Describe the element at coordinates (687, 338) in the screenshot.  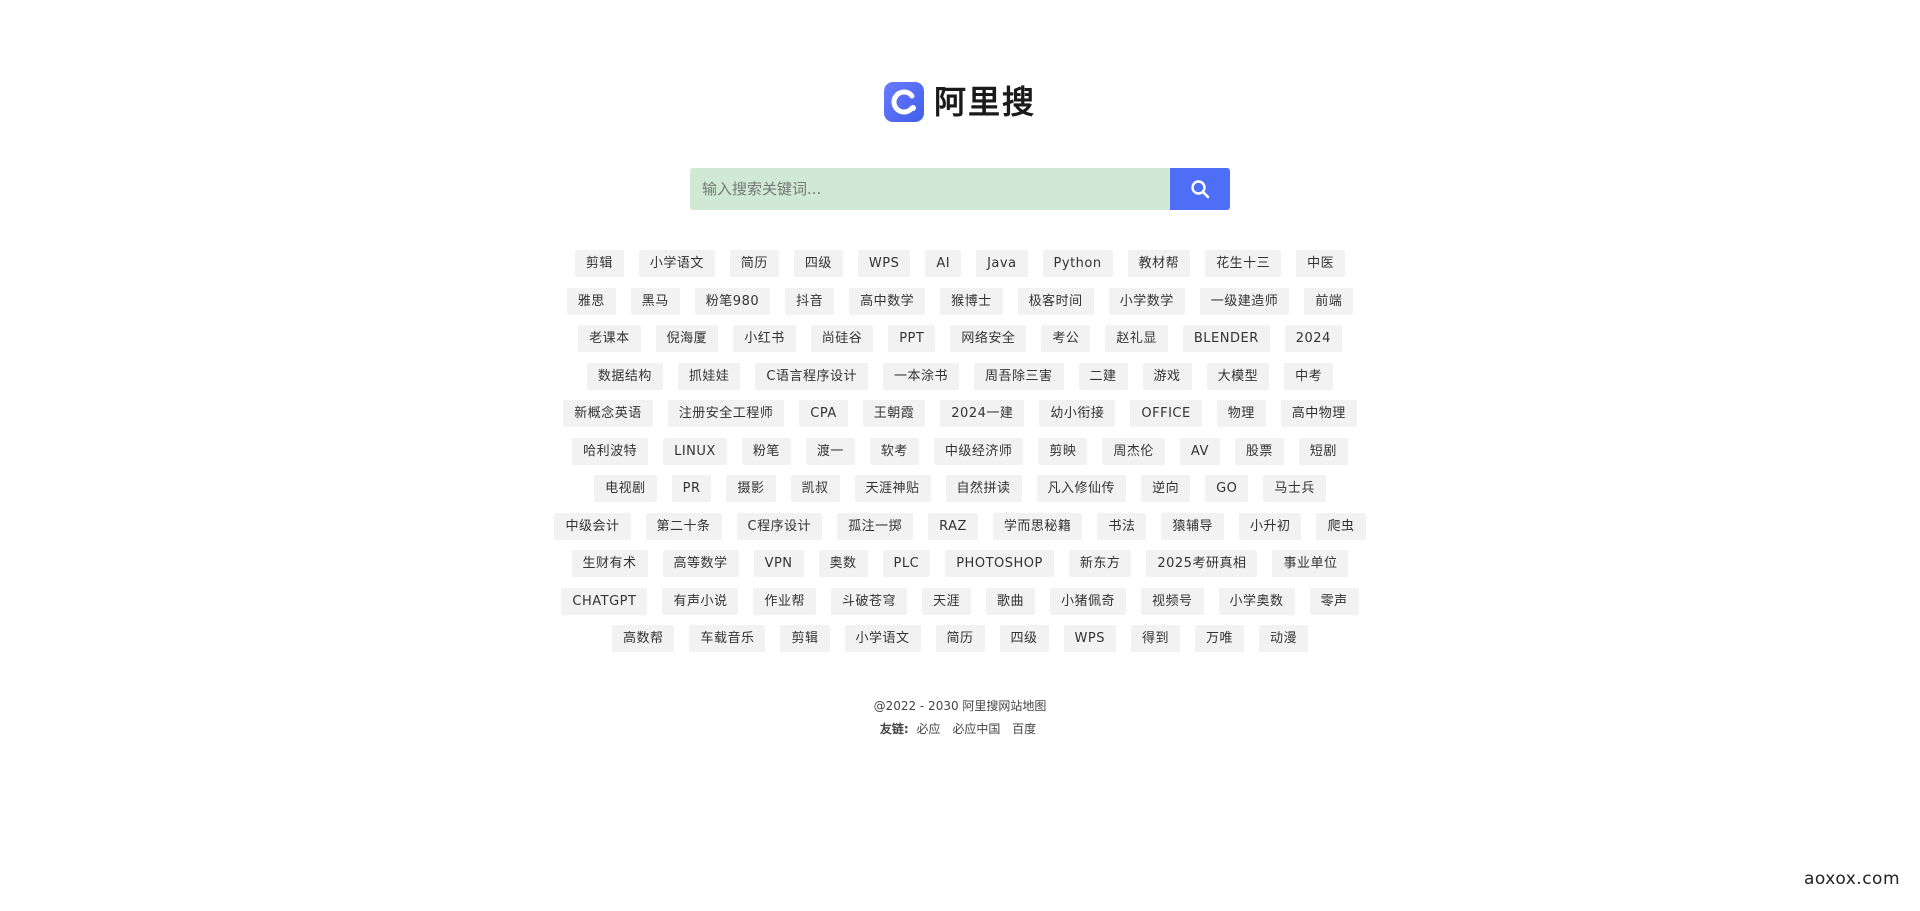
I see `keyword-tag: 倪海厦` at that location.